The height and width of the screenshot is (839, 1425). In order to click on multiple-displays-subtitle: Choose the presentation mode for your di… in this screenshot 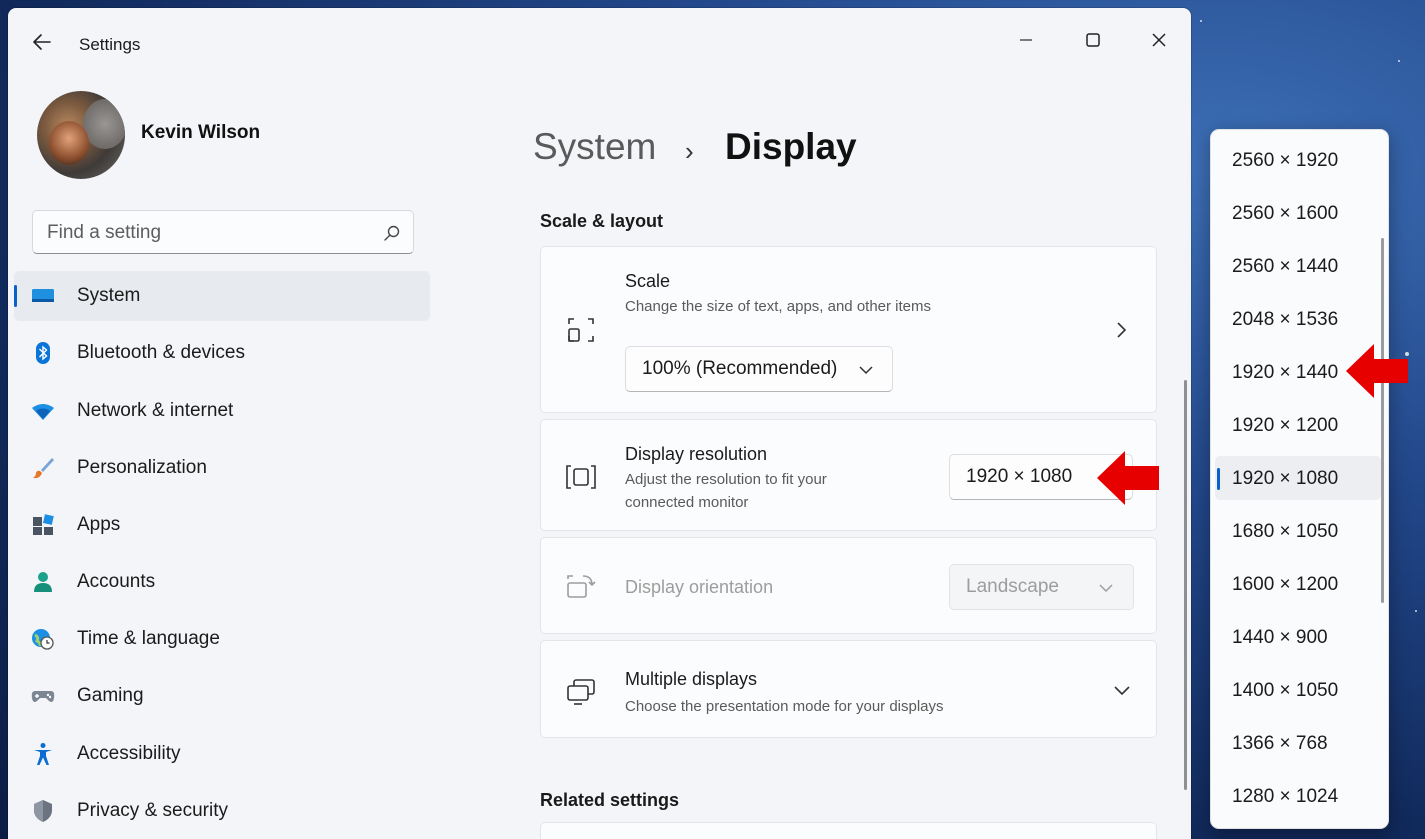, I will do `click(784, 706)`.